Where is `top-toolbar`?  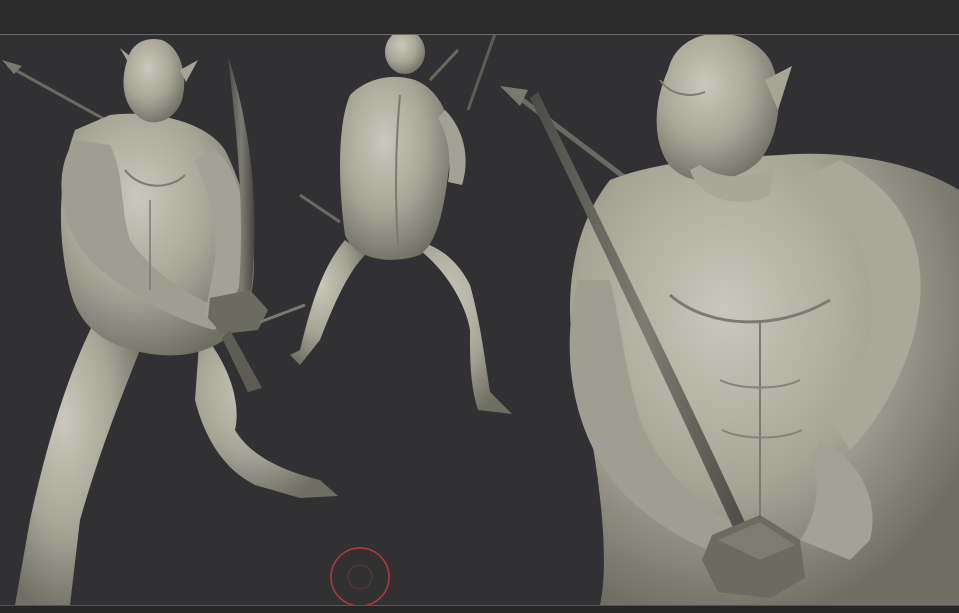 top-toolbar is located at coordinates (479, 17).